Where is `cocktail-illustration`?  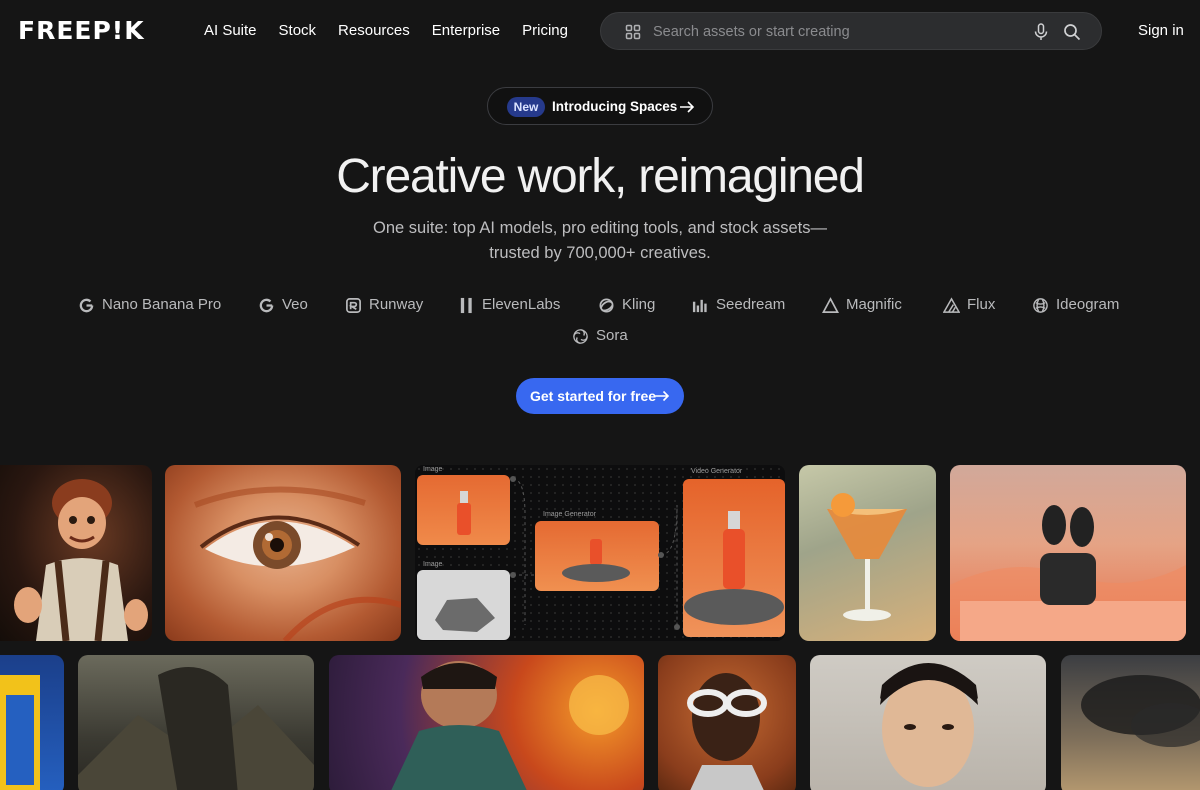 cocktail-illustration is located at coordinates (867, 557).